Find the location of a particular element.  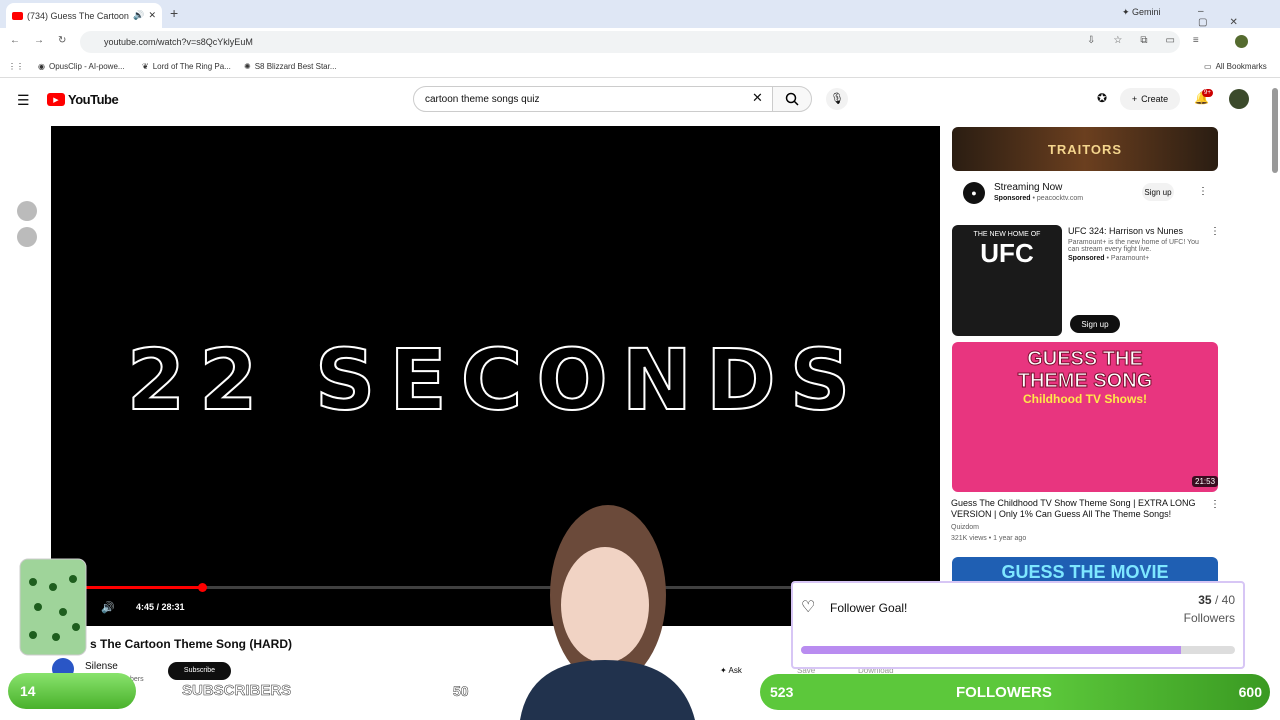

youtube-logo: ▶ YouTube is located at coordinates (83, 99).